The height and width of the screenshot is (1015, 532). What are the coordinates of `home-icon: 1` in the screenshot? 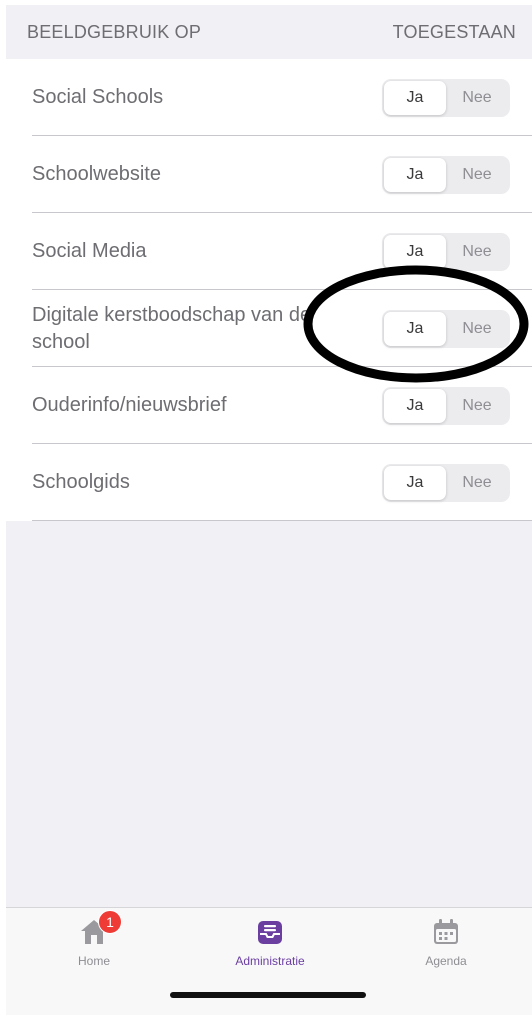 It's located at (100, 929).